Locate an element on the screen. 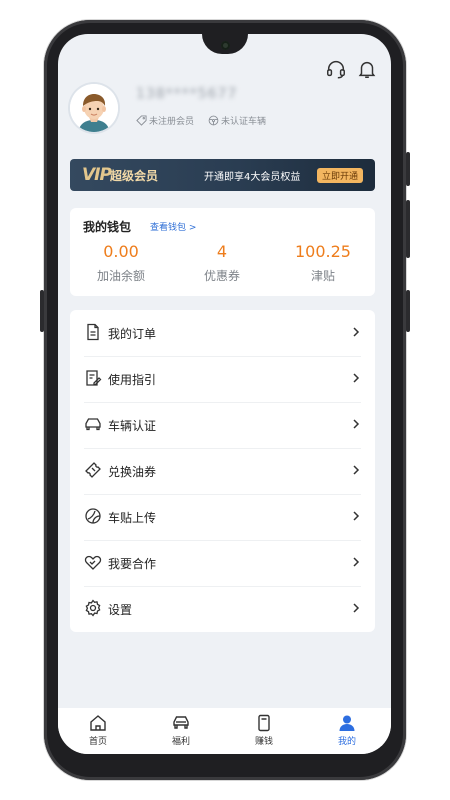  menu-item-label: 兑换油券 is located at coordinates (132, 472).